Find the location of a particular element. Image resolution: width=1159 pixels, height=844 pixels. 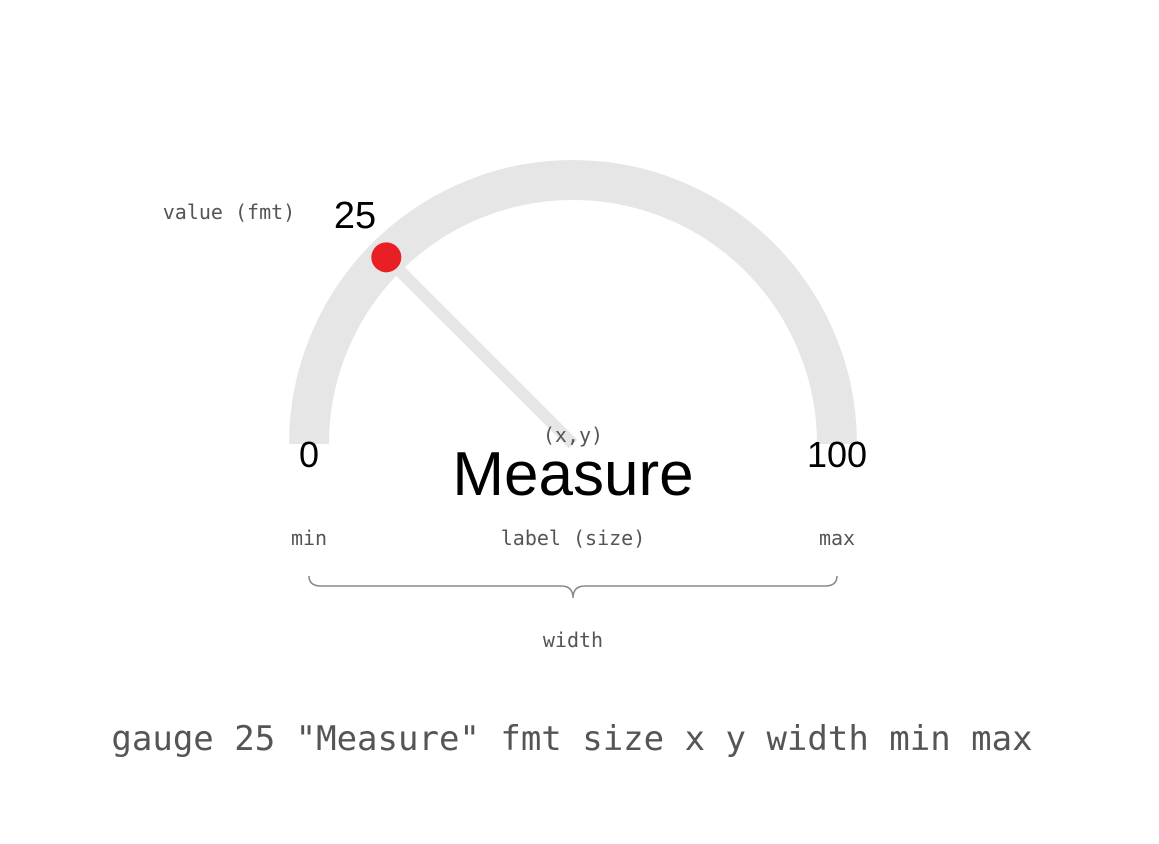

width-brace is located at coordinates (573, 587).